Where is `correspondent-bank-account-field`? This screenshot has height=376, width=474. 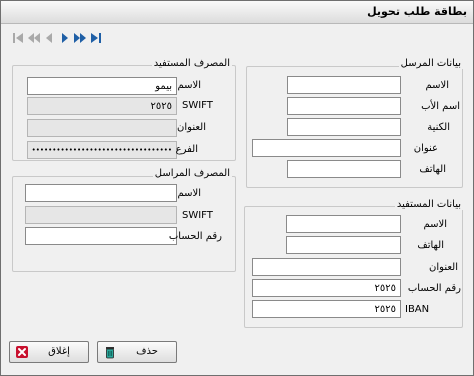 correspondent-bank-account-field is located at coordinates (101, 236).